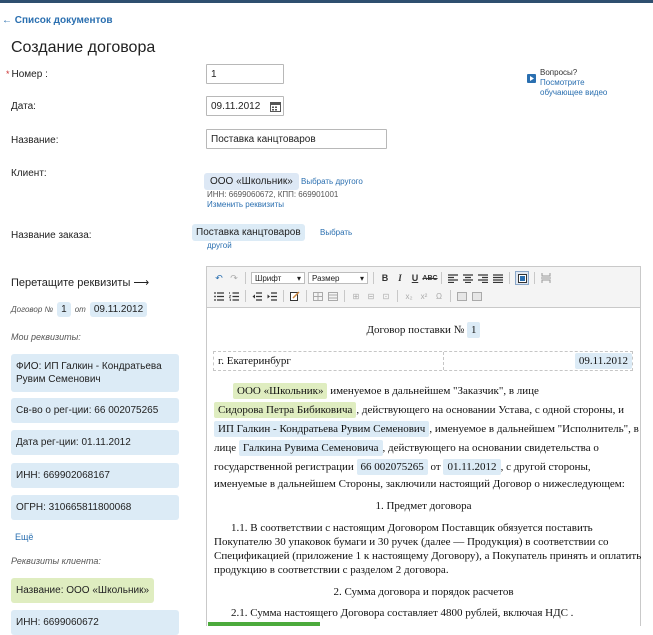  Describe the element at coordinates (32, 309) in the screenshot. I see `contract-prefix: Договор №` at that location.